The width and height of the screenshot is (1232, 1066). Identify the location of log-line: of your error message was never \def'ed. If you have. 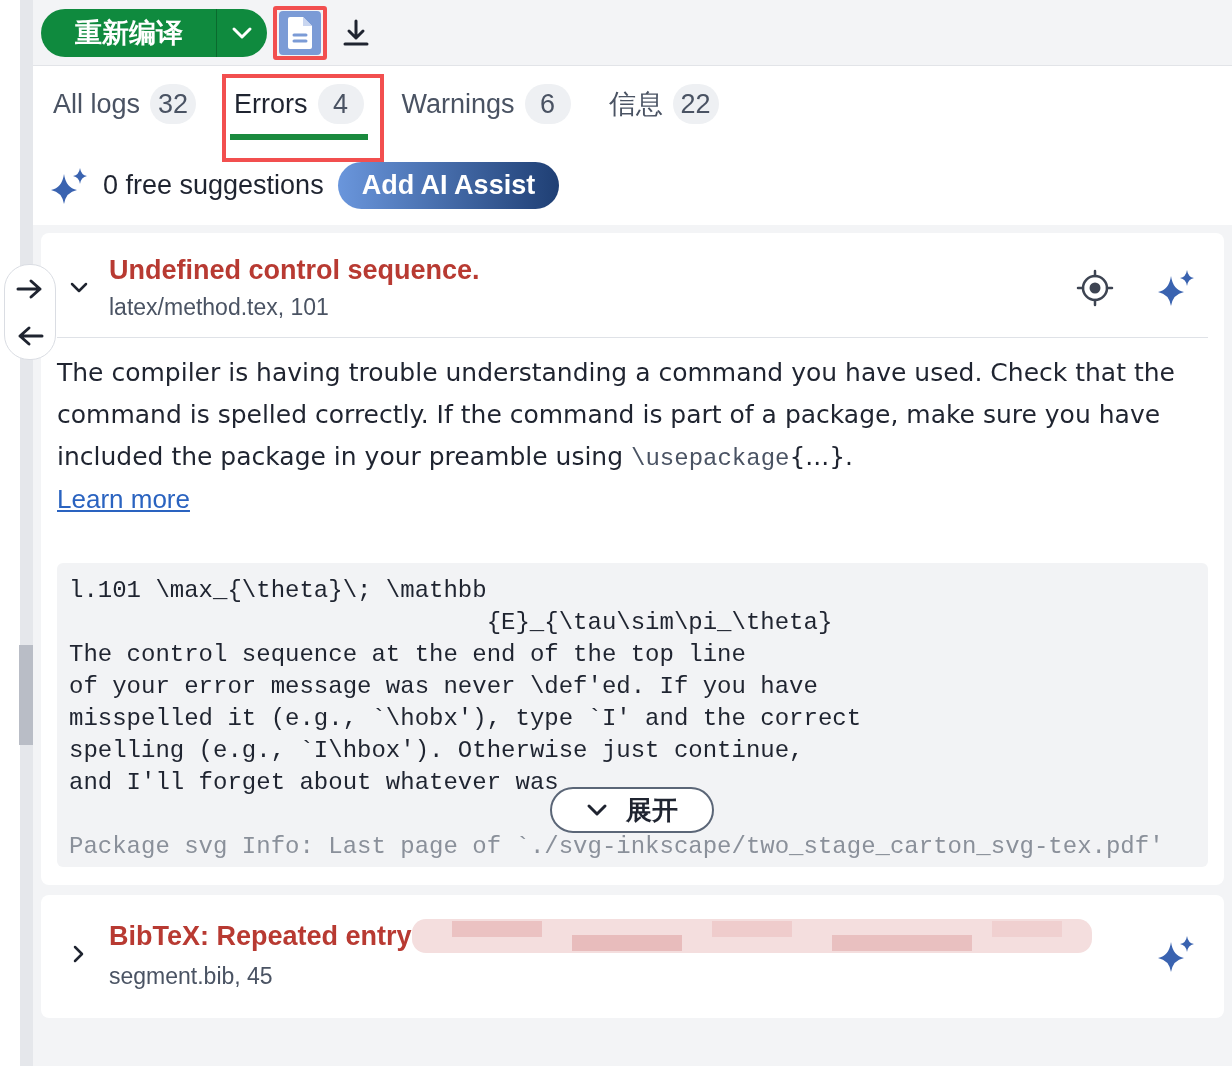
(444, 687).